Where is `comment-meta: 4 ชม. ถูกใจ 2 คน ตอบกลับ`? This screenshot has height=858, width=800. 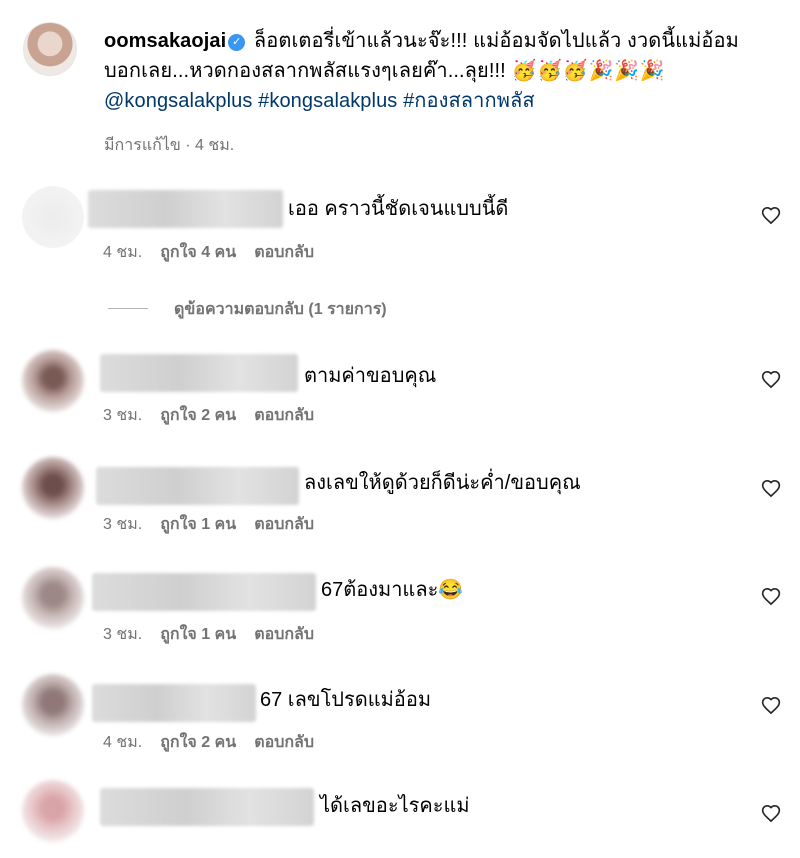 comment-meta: 4 ชม. ถูกใจ 2 คน ตอบกลับ is located at coordinates (217, 742).